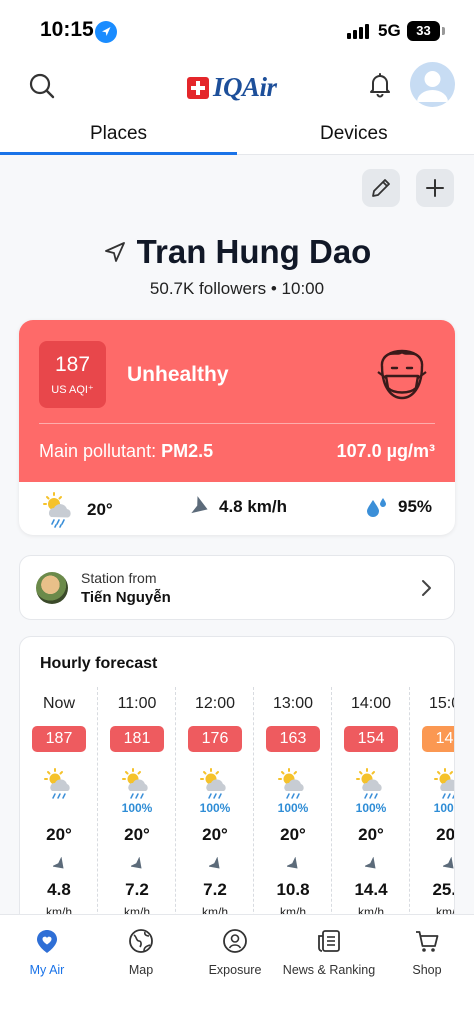 The image size is (474, 1024). What do you see at coordinates (59, 739) in the screenshot?
I see `hour-aqi-badge: 187` at bounding box center [59, 739].